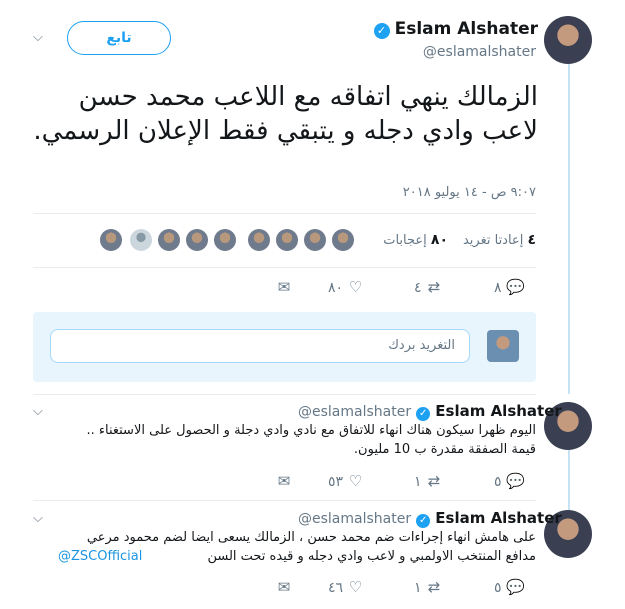  What do you see at coordinates (405, 240) in the screenshot?
I see `likes-label: إعجابات` at bounding box center [405, 240].